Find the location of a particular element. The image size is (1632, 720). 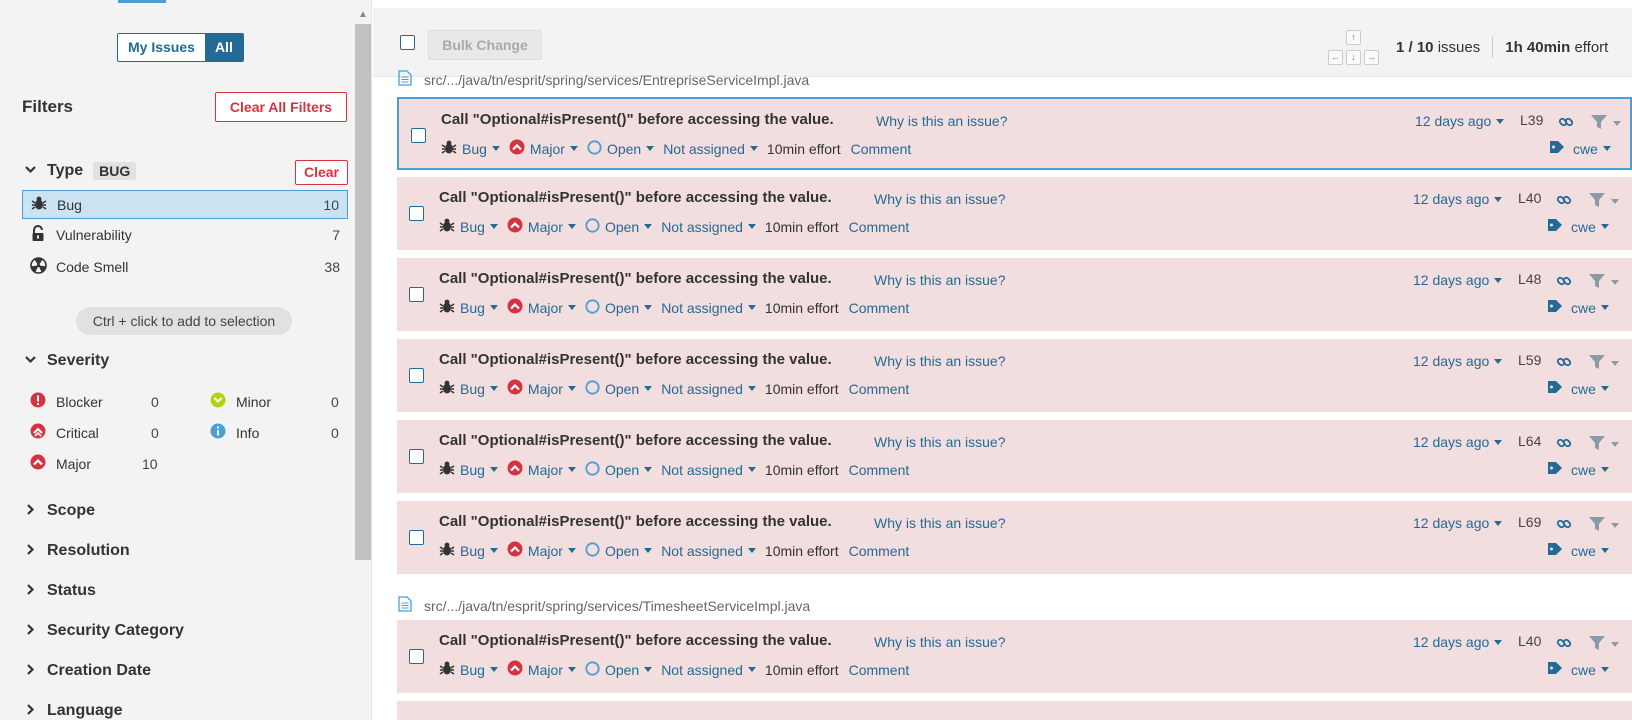

status-facet-header: Status is located at coordinates (60, 591).